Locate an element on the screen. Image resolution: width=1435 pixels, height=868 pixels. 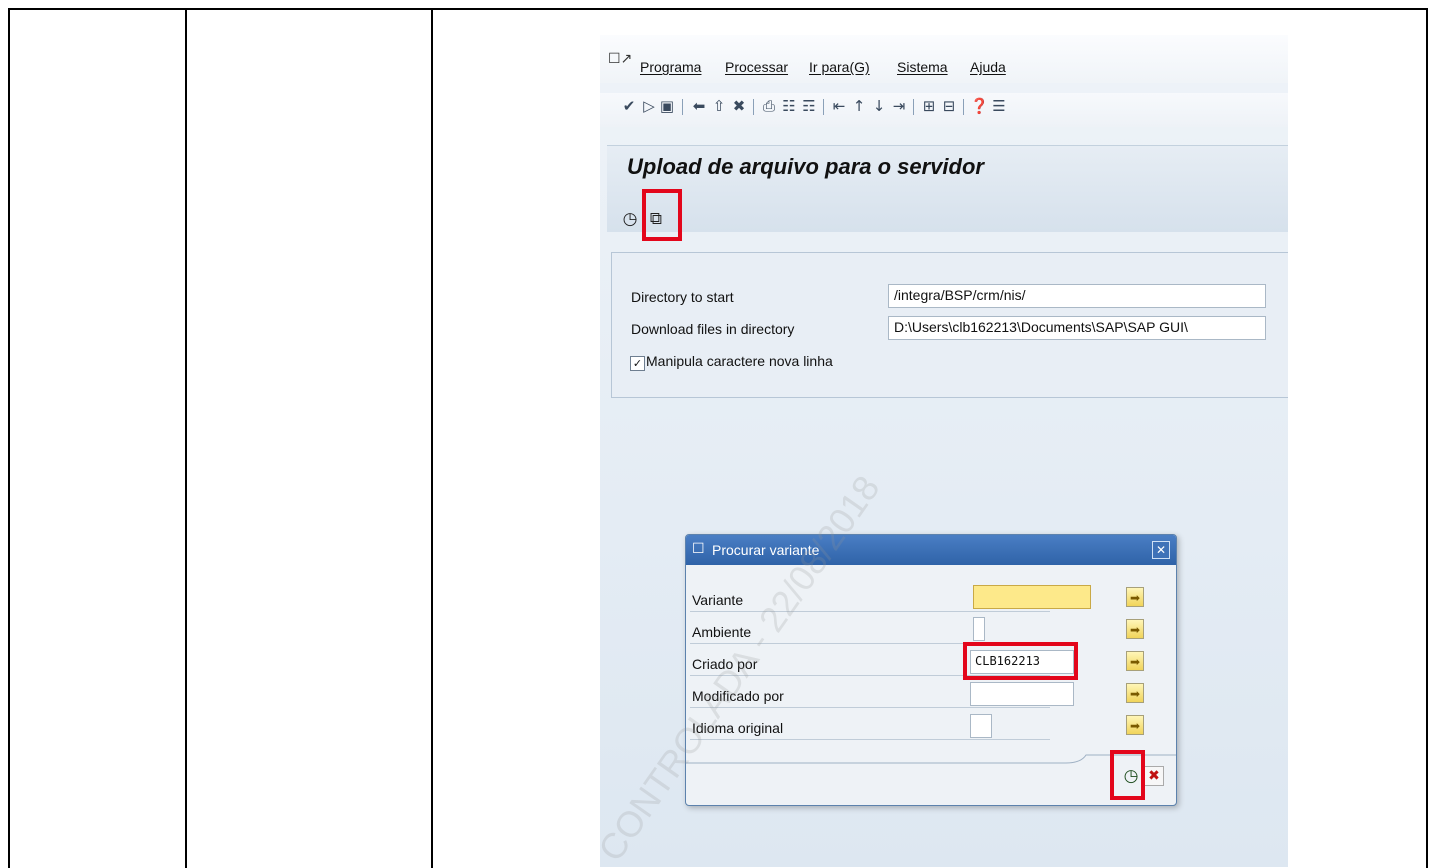
play-icon: ▷ is located at coordinates (649, 106).